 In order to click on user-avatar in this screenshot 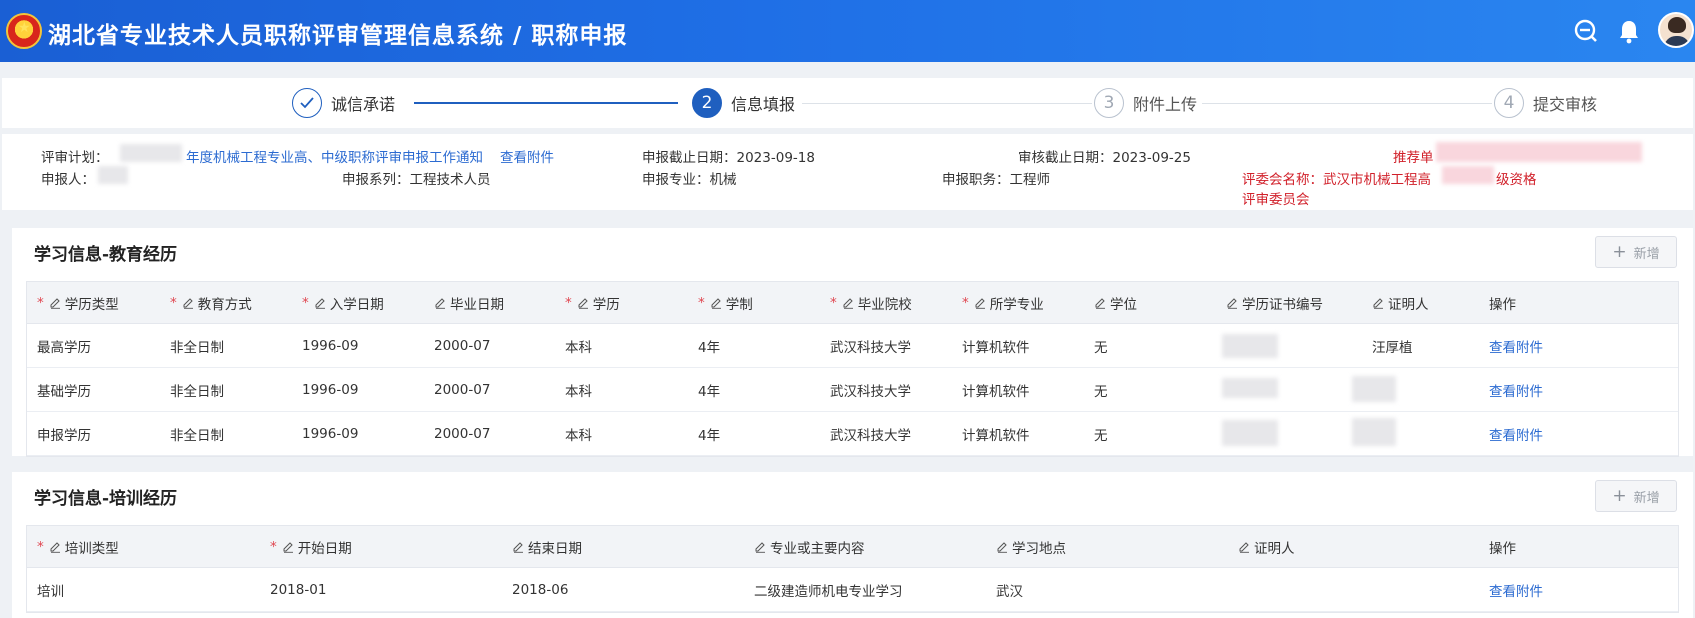, I will do `click(1676, 30)`.